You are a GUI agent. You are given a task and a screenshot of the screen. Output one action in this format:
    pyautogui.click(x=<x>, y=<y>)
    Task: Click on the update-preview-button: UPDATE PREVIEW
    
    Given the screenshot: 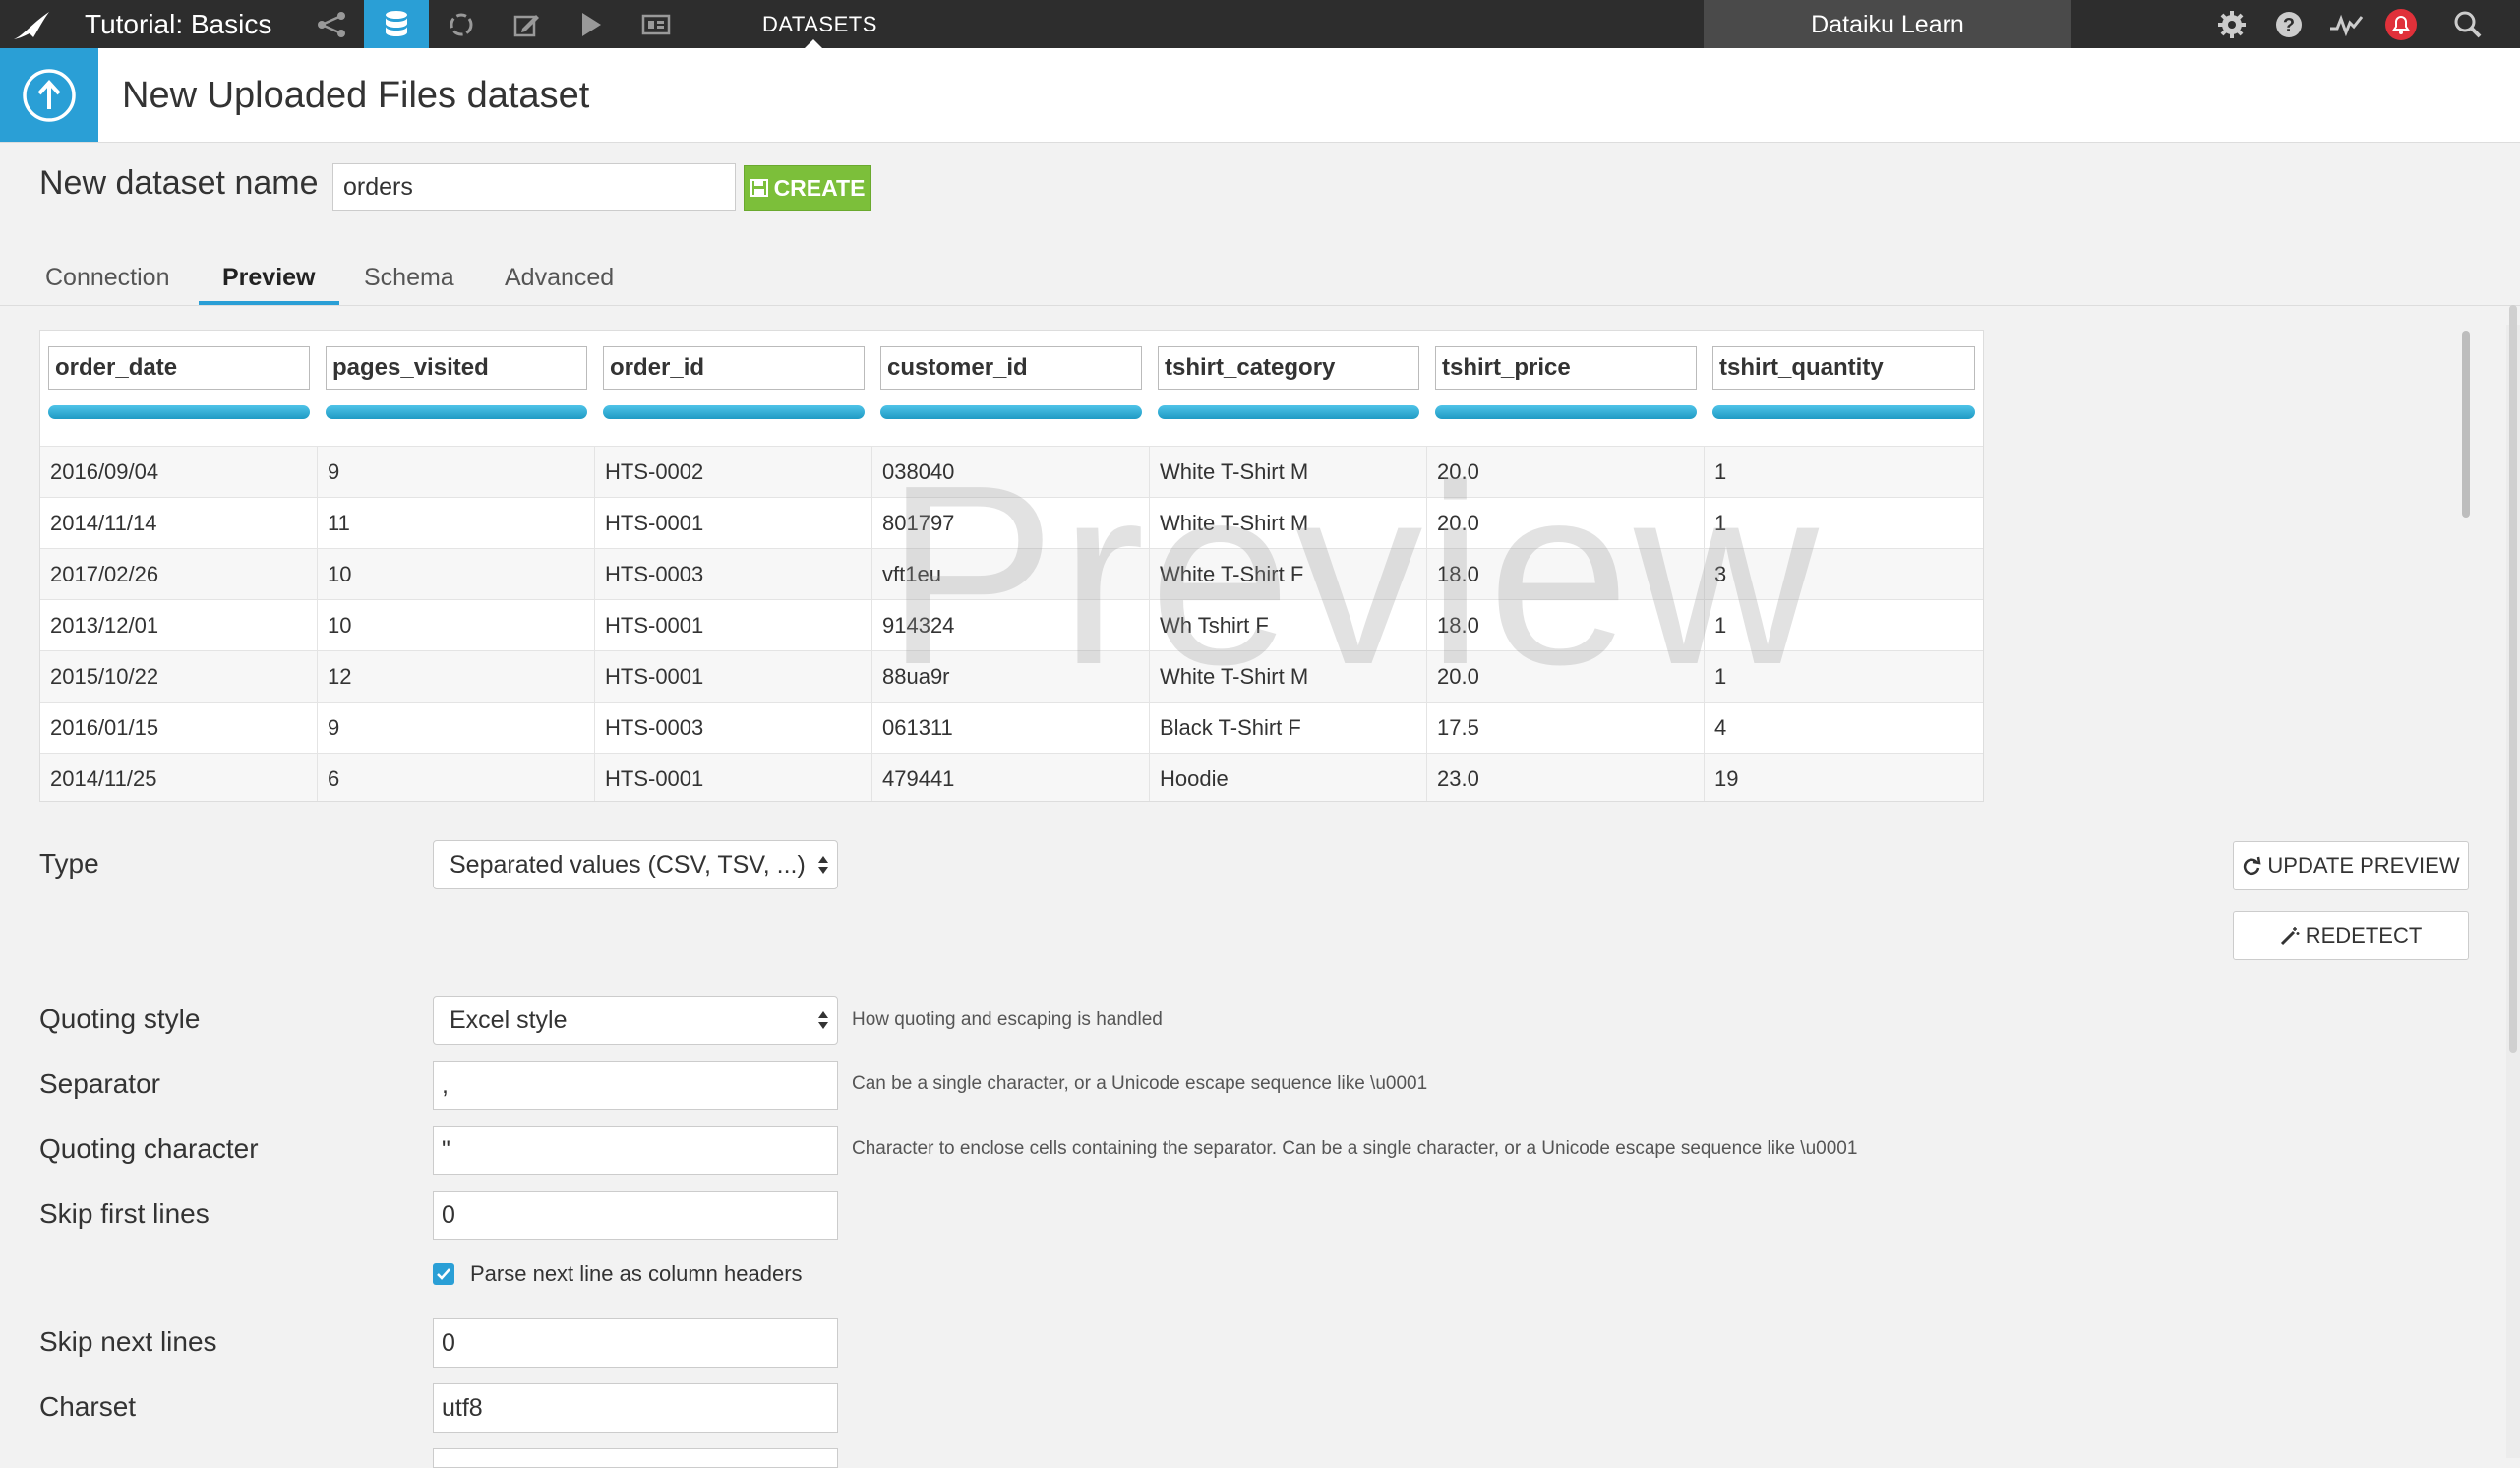 What is the action you would take?
    pyautogui.click(x=2351, y=865)
    